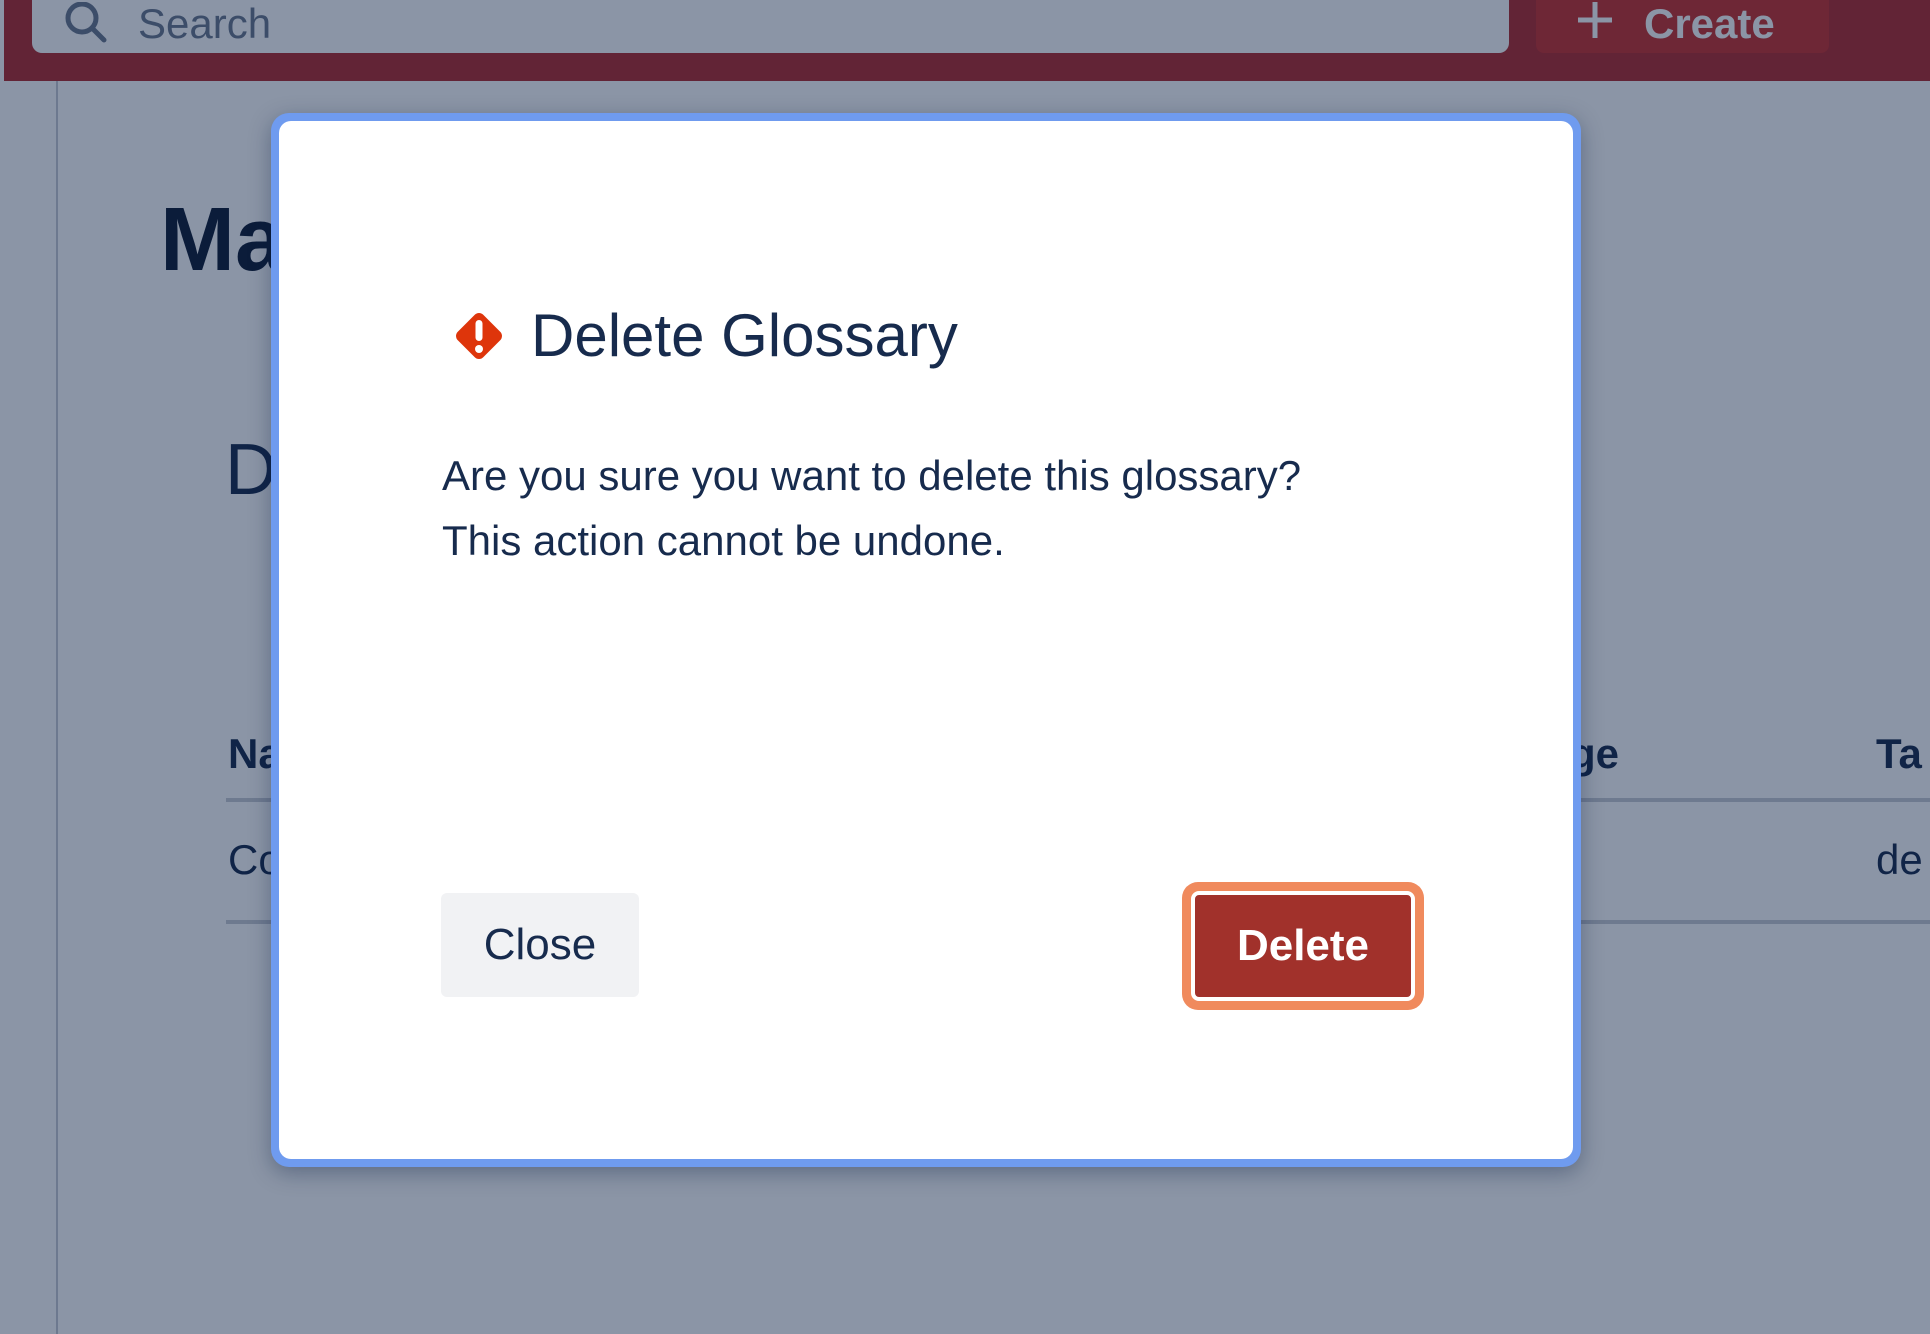 The image size is (1930, 1334). What do you see at coordinates (479, 336) in the screenshot?
I see `warning-icon` at bounding box center [479, 336].